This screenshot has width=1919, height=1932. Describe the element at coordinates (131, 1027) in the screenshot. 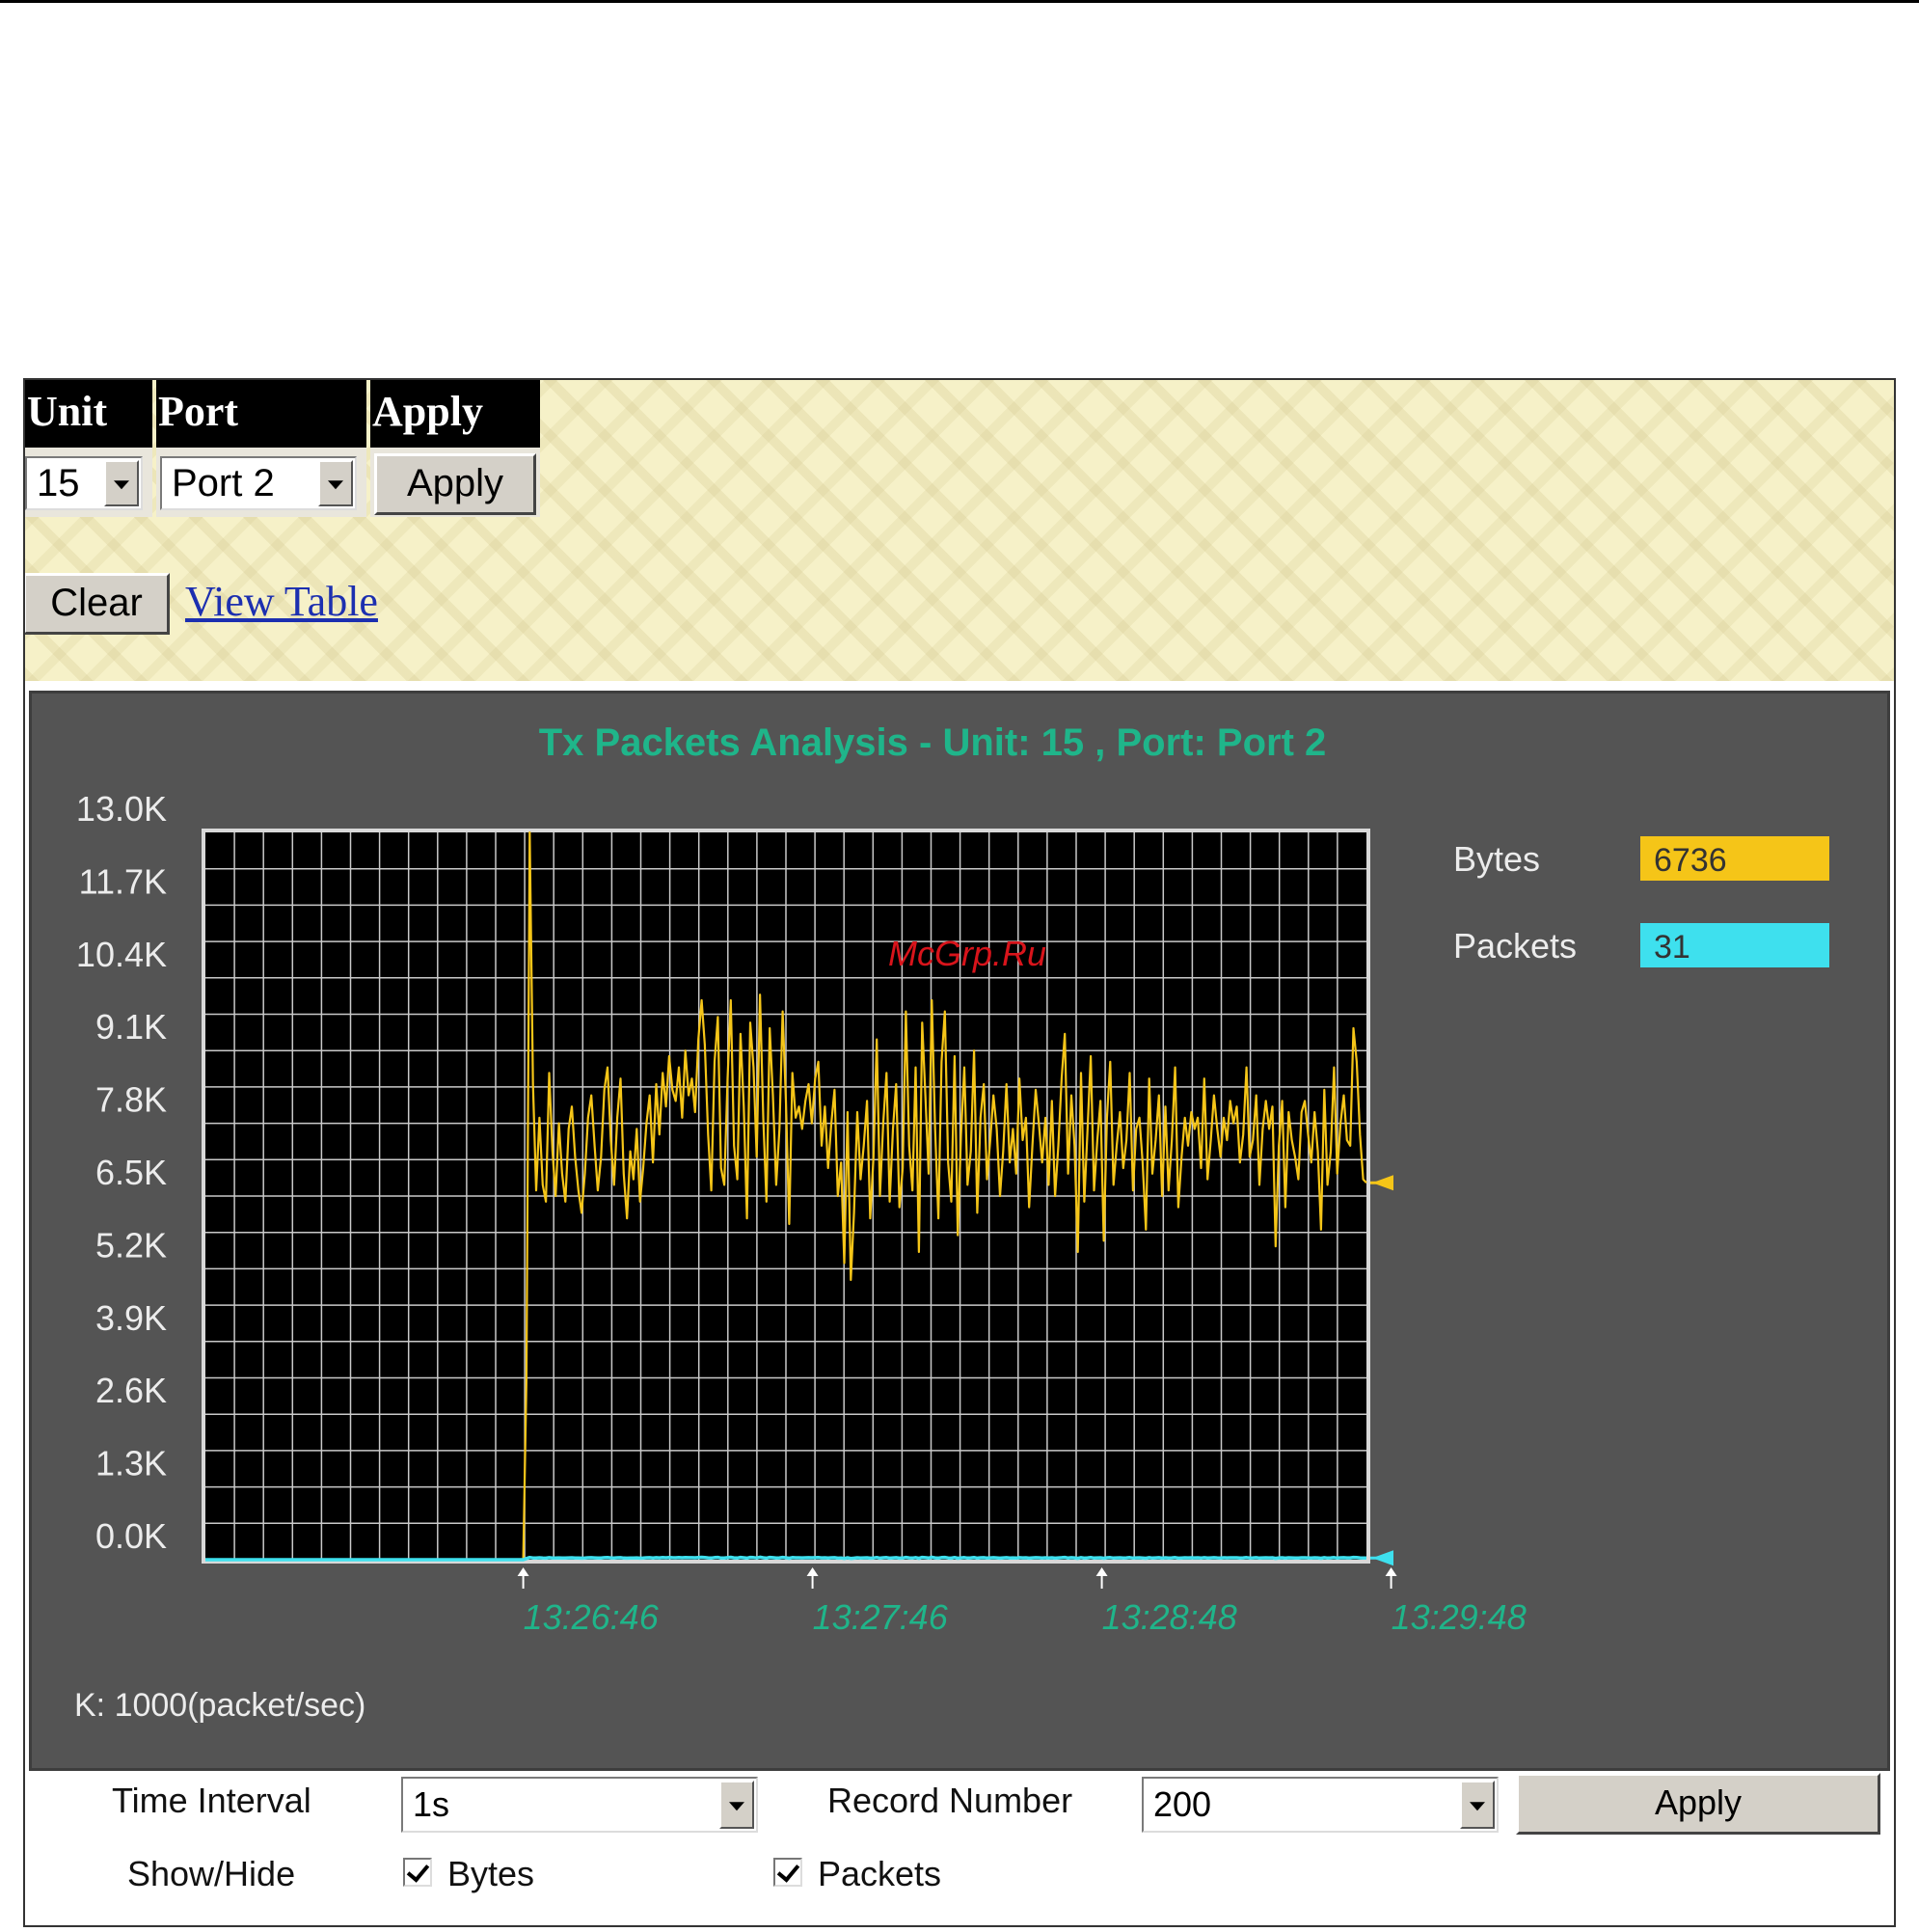

I see `y-tick-label: 9.1K` at that location.